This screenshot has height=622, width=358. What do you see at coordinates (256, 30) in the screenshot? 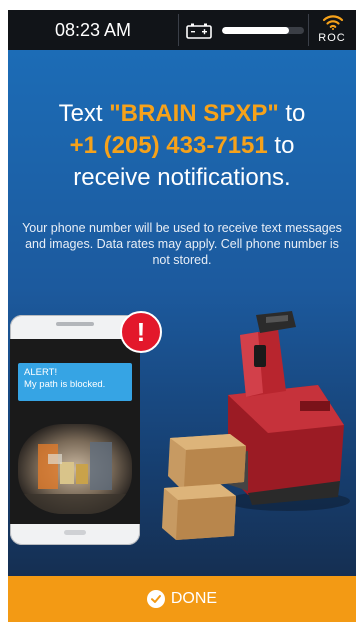
I see `level-bar-fill` at bounding box center [256, 30].